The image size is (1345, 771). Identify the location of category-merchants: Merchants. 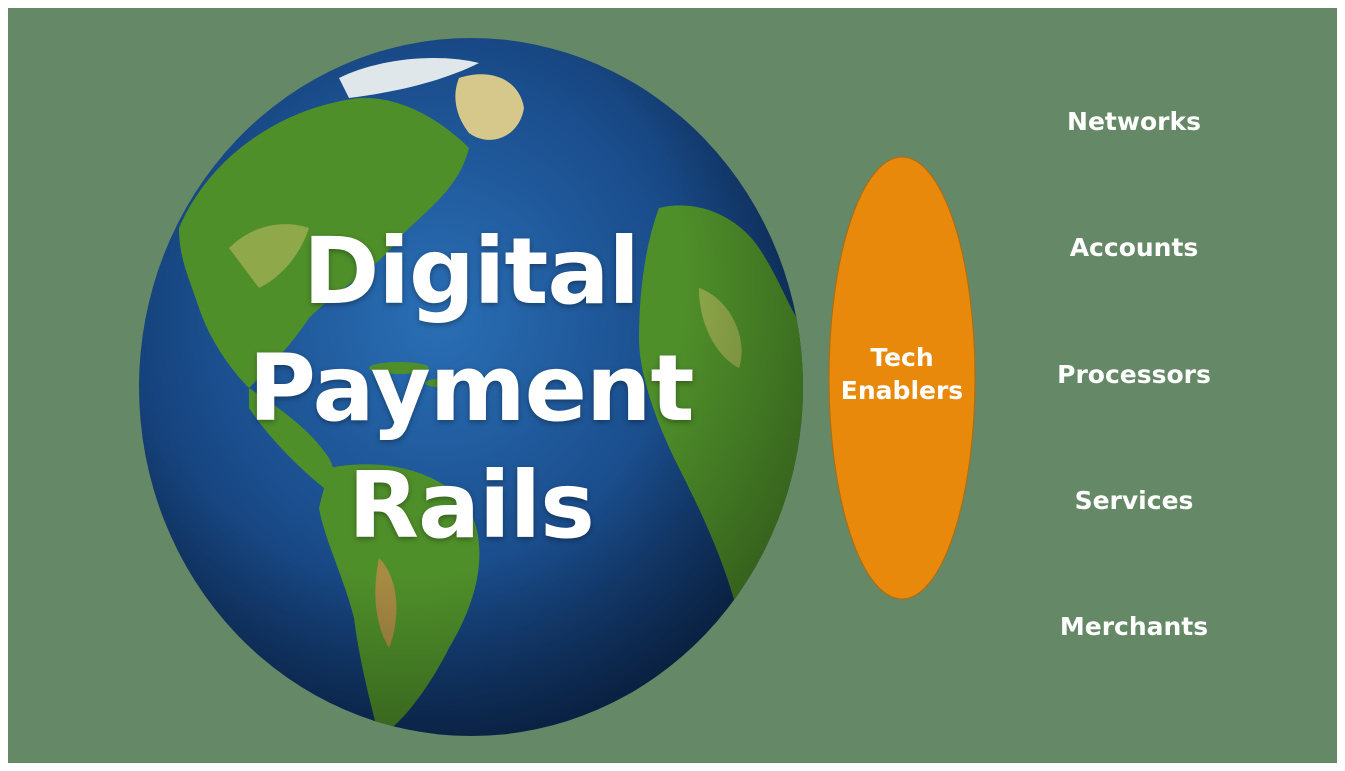
(1134, 626).